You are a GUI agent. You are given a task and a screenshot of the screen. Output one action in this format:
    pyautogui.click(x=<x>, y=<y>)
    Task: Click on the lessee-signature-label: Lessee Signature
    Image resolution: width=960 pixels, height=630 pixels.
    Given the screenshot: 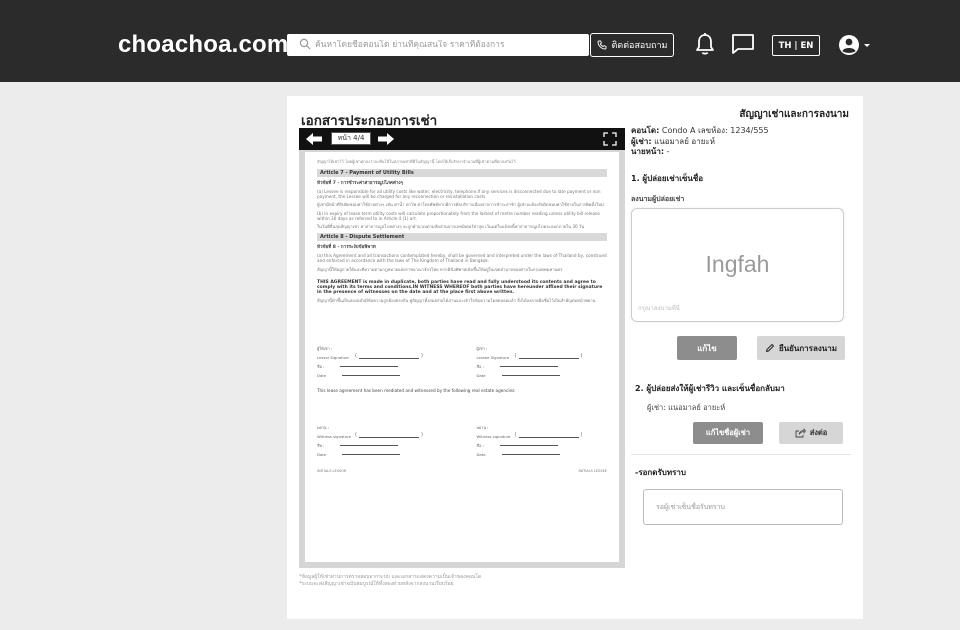 What is the action you would take?
    pyautogui.click(x=493, y=357)
    